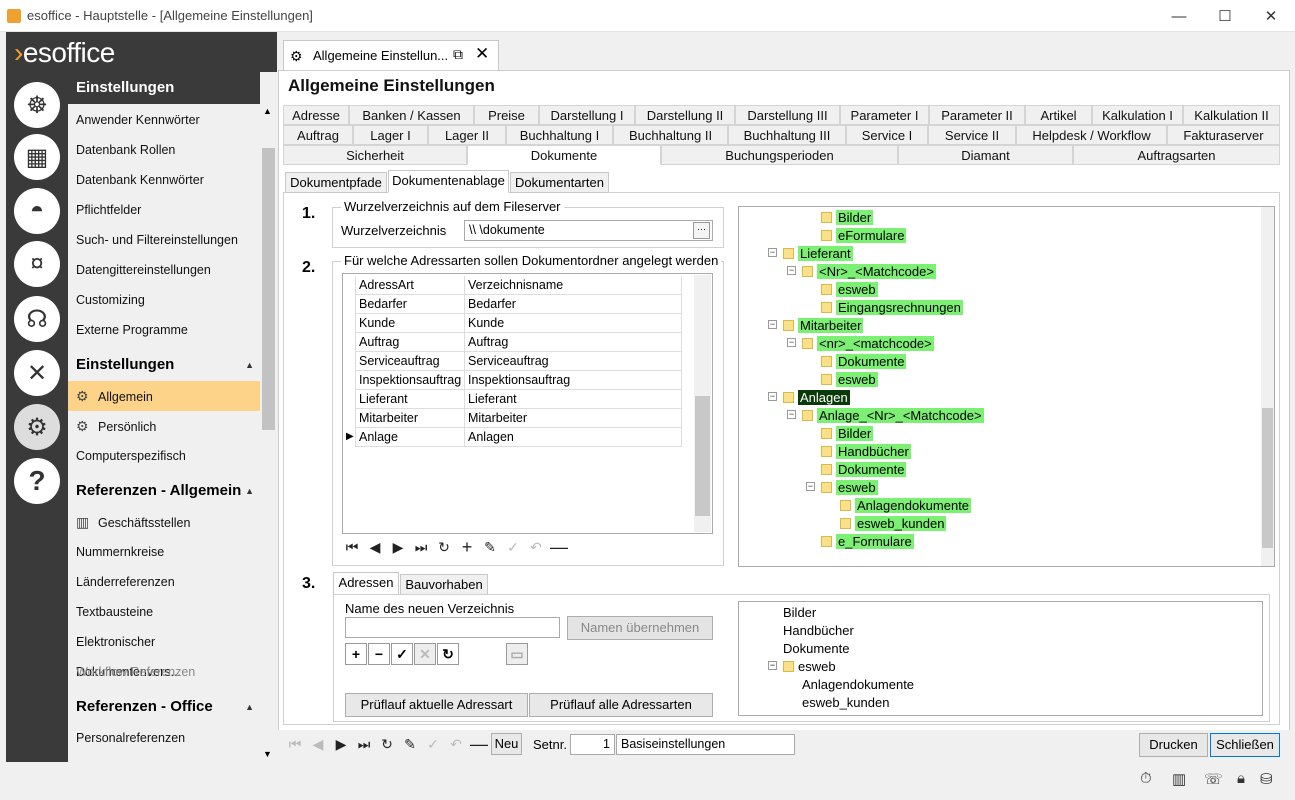 The image size is (1295, 800). Describe the element at coordinates (1146, 778) in the screenshot. I see `stopwatch-icon: ⏱` at that location.